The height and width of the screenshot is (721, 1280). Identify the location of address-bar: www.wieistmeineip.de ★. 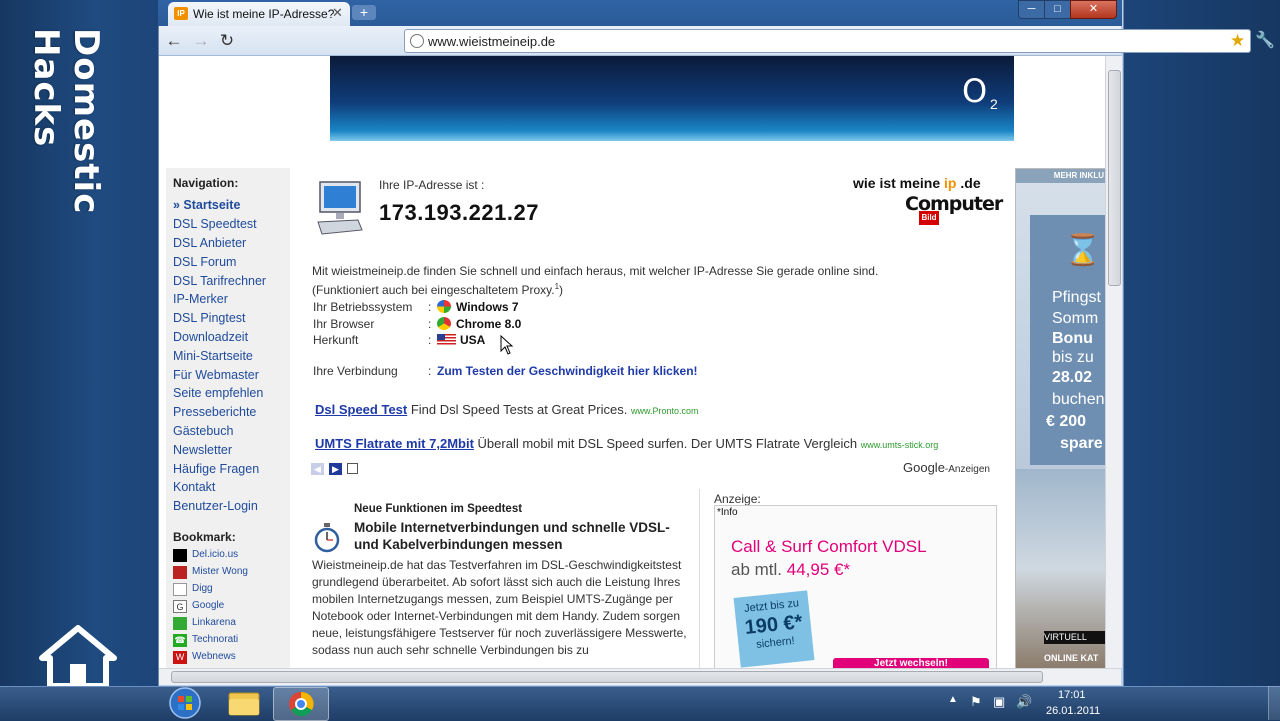
(827, 41).